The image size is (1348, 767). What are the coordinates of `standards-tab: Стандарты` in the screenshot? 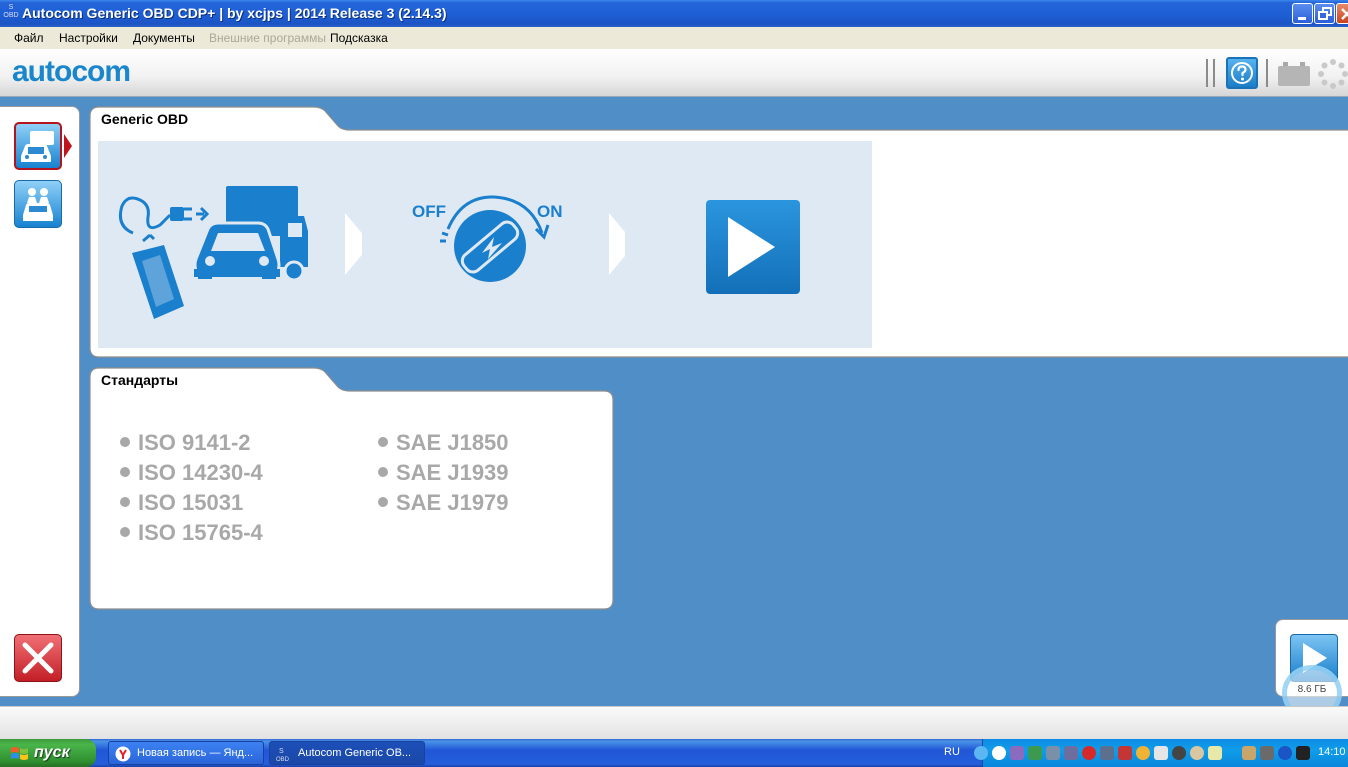 It's located at (139, 380).